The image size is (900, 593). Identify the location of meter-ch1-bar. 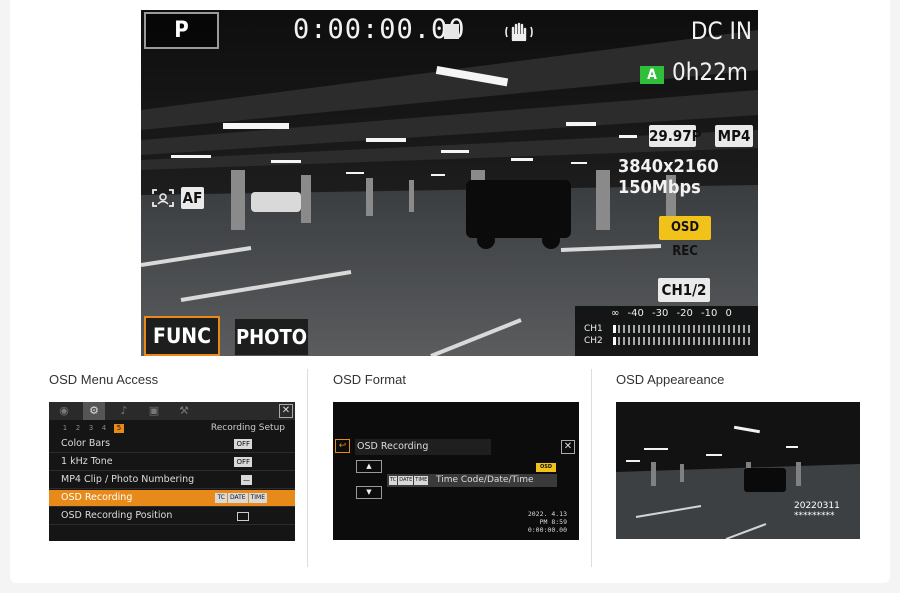
(683, 329).